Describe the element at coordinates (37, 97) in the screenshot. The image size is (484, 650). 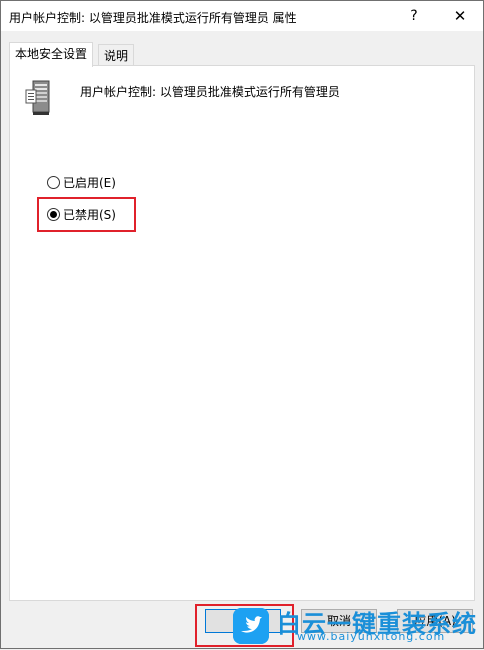
I see `server-policy-icon` at that location.